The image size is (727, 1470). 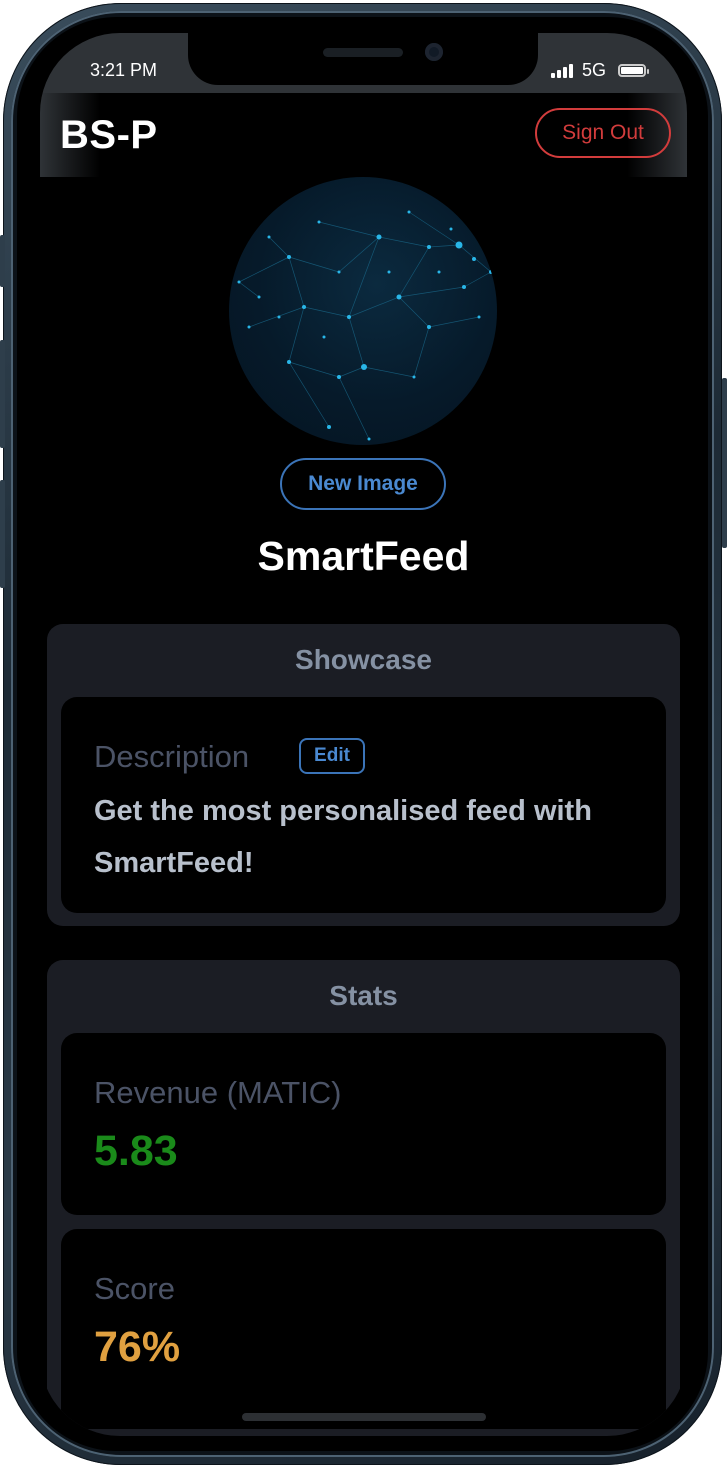 What do you see at coordinates (364, 1417) in the screenshot?
I see `home-indicator` at bounding box center [364, 1417].